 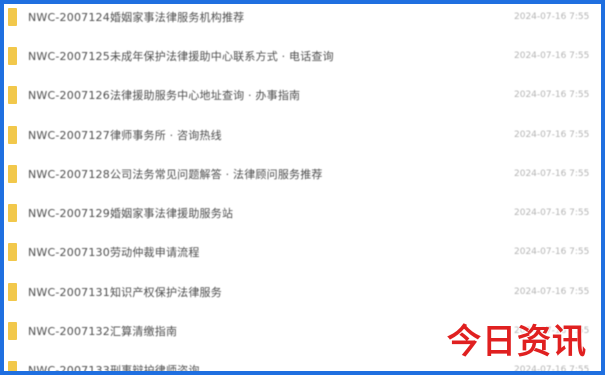 I want to click on file-name: NWC-2007130劳动仲裁申请流程, so click(x=114, y=253).